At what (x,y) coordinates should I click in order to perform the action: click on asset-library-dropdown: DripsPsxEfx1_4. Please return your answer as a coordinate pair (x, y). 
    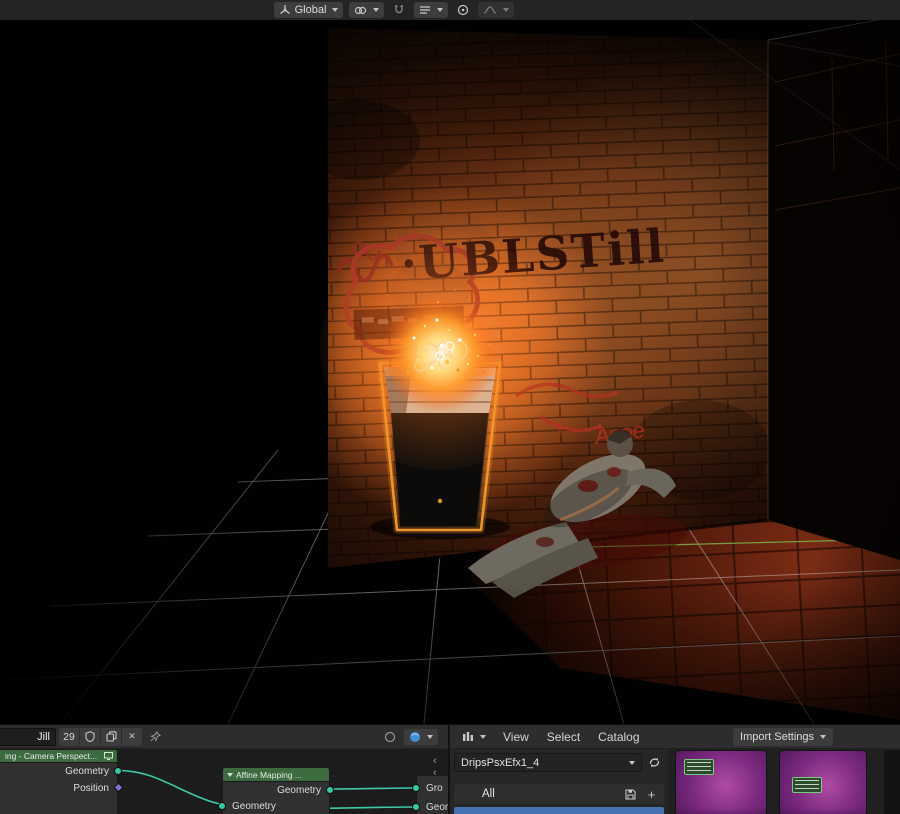
    Looking at the image, I should click on (548, 762).